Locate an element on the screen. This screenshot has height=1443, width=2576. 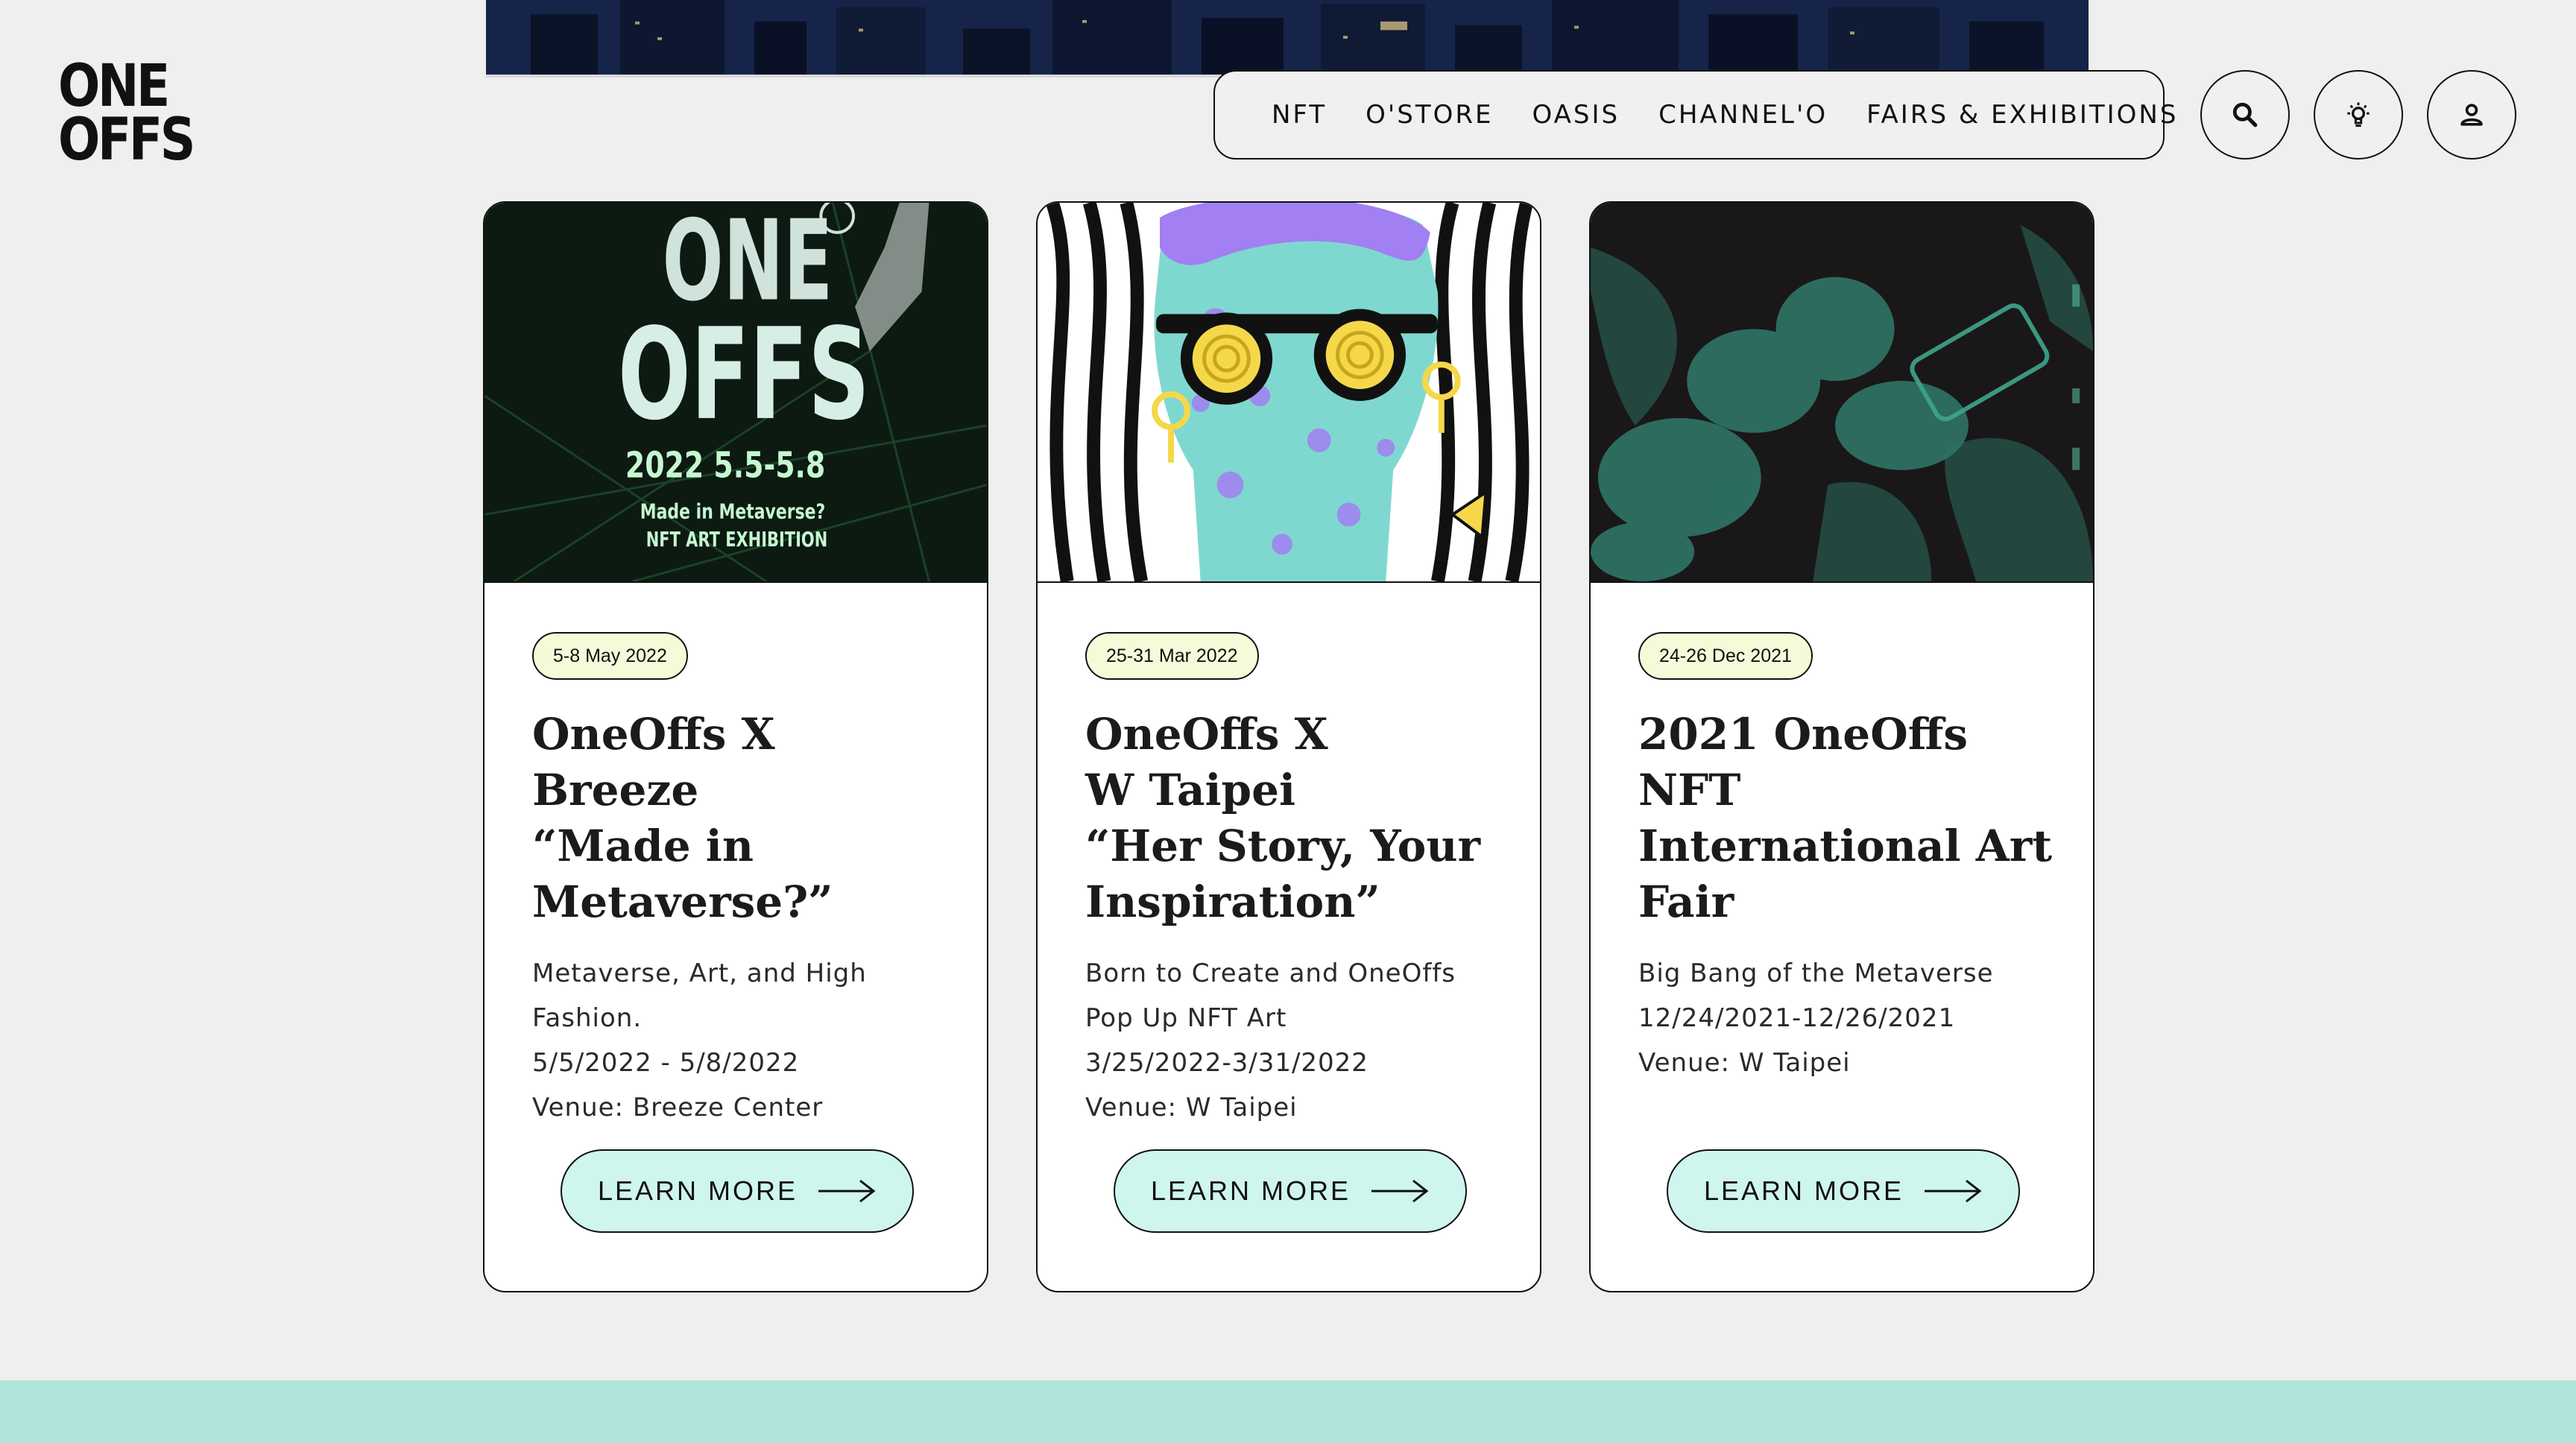
search-button is located at coordinates (2245, 115).